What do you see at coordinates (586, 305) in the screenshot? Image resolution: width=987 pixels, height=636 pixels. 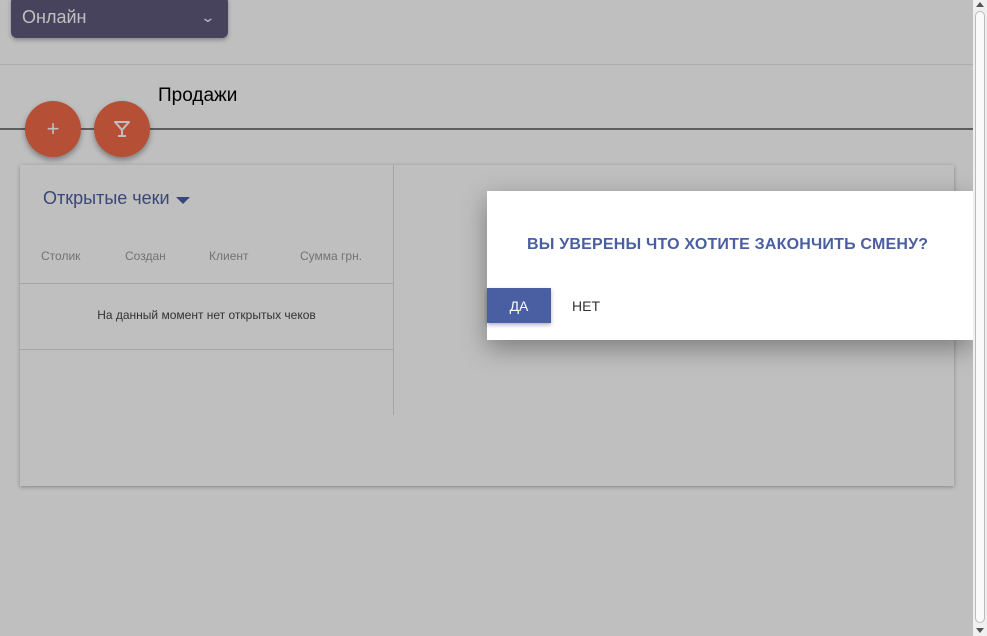 I see `no-button: НЕТ` at bounding box center [586, 305].